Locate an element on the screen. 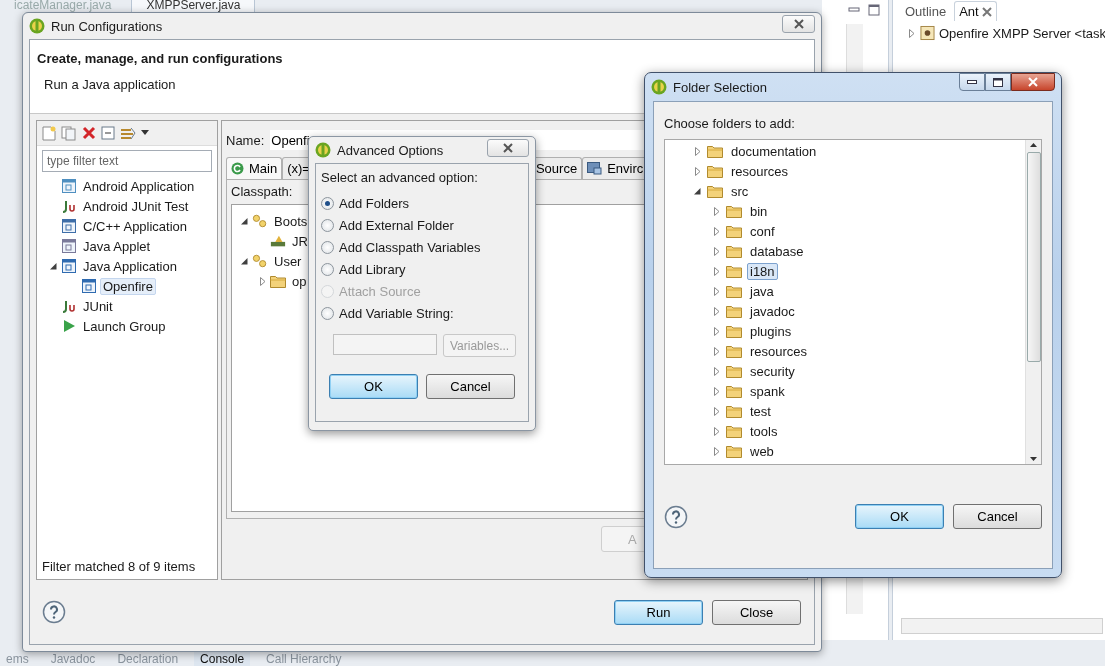  window-title: Folder Selection is located at coordinates (720, 87).